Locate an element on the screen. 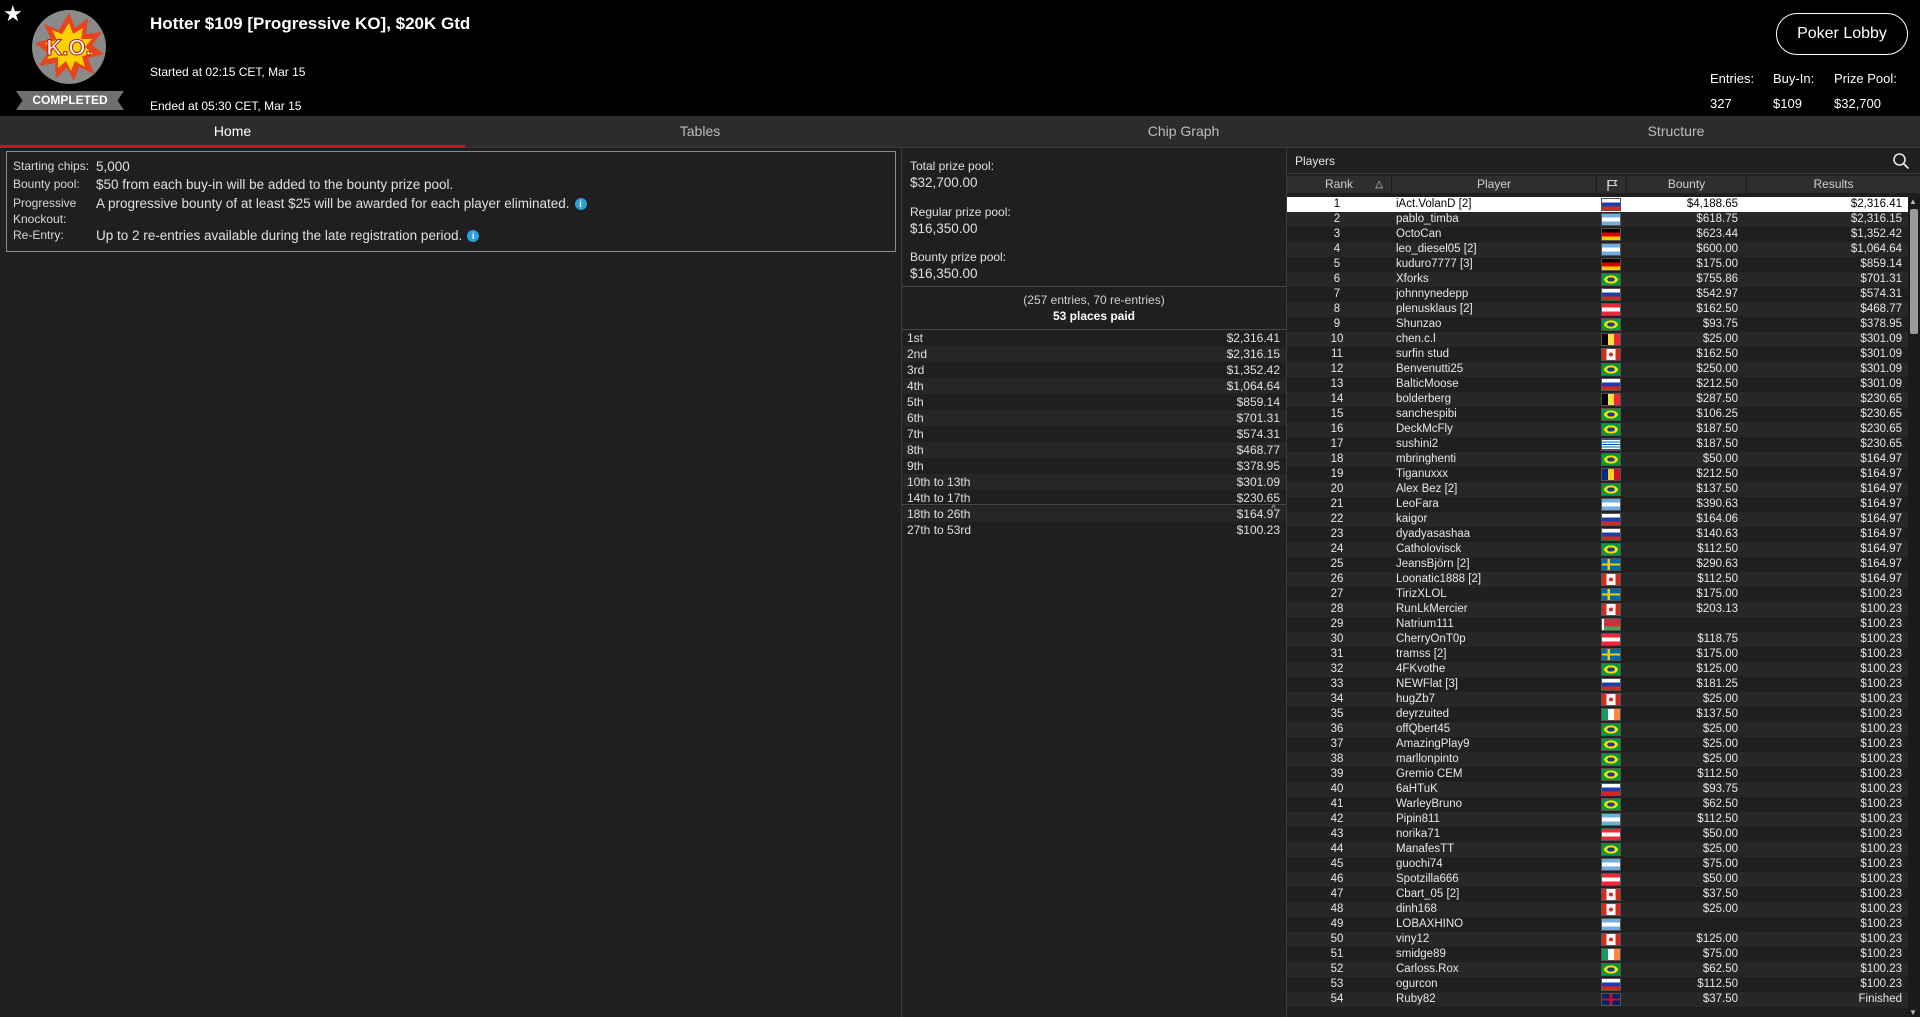 The height and width of the screenshot is (1017, 1920). reentry-info-icon: i is located at coordinates (473, 236).